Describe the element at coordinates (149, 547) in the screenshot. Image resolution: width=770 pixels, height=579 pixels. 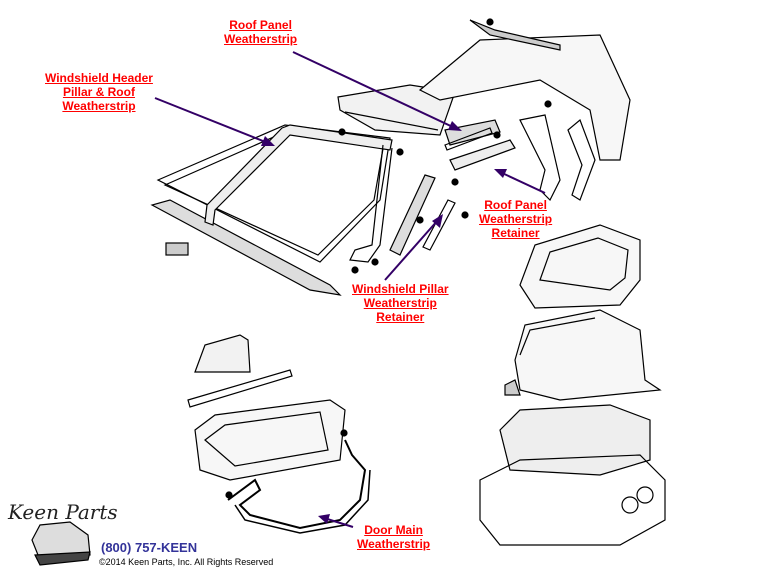
I see `phone-number: (800) 757-KEEN` at that location.